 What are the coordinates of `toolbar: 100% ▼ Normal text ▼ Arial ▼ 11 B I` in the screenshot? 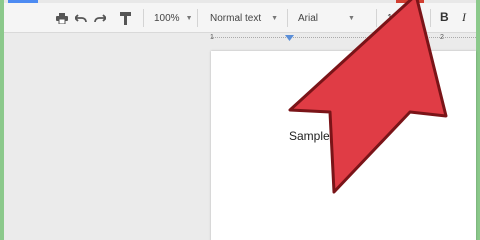 It's located at (240, 18).